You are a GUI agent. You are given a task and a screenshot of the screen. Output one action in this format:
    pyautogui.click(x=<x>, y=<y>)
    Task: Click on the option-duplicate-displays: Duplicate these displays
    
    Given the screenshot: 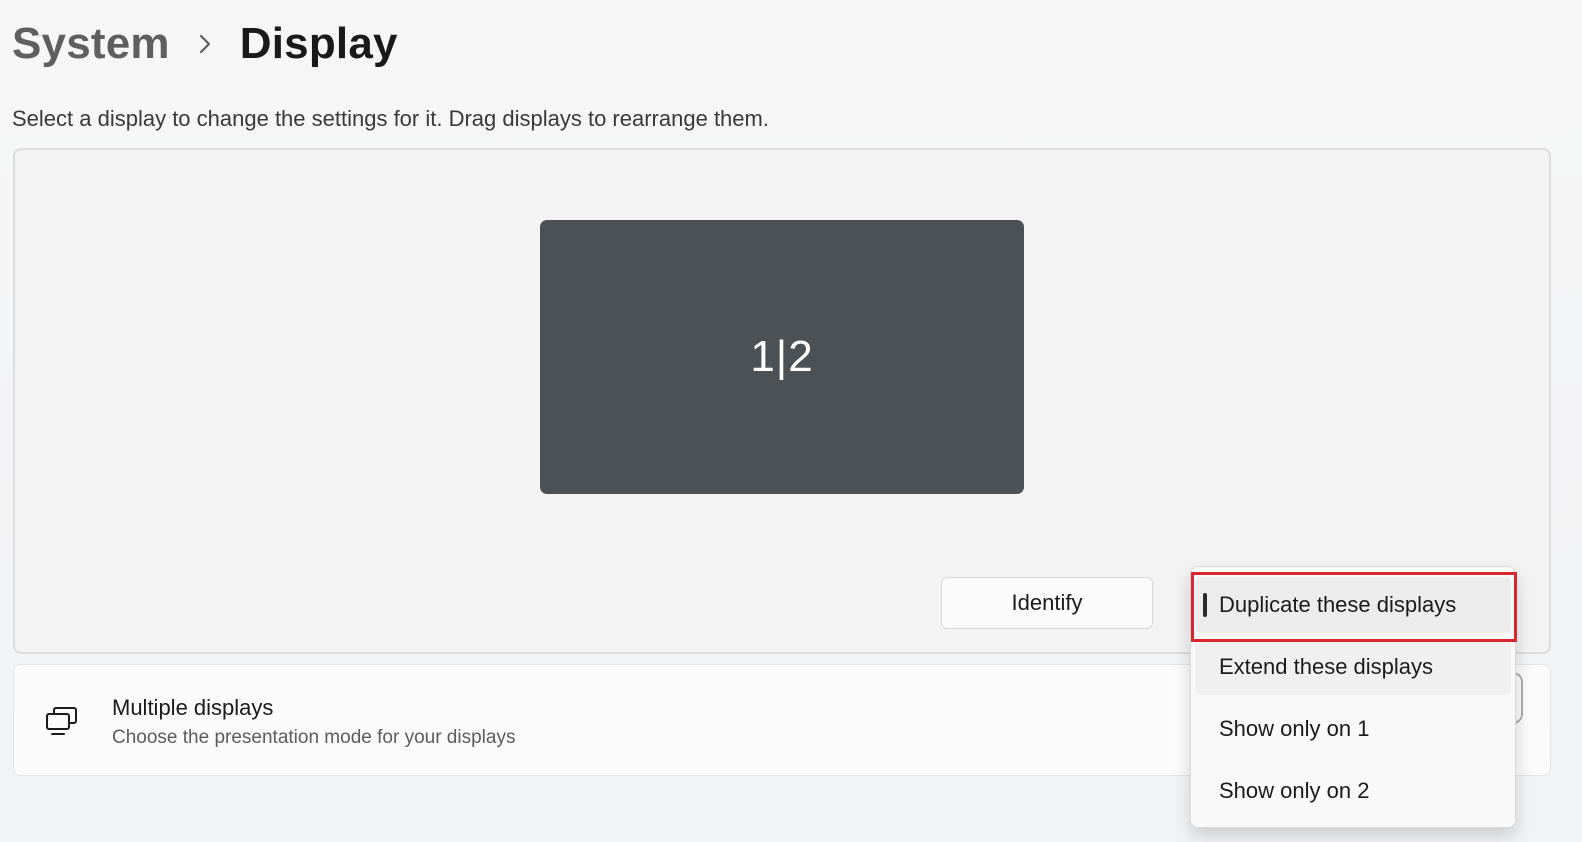 What is the action you would take?
    pyautogui.click(x=1353, y=605)
    